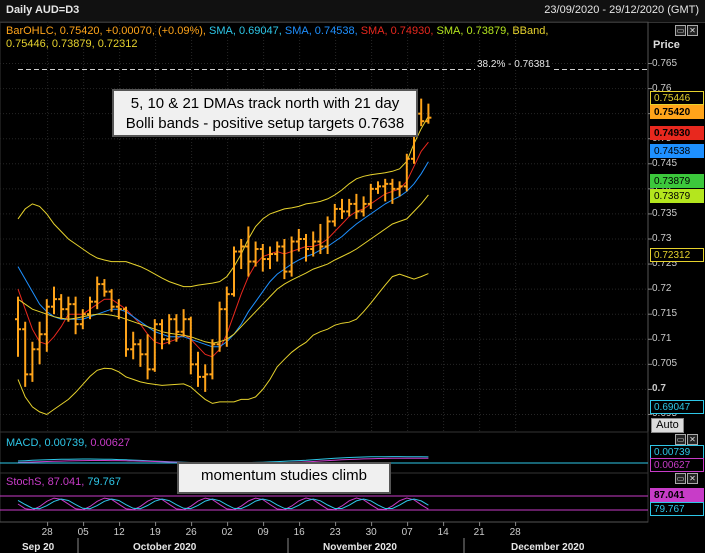  Describe the element at coordinates (165, 547) in the screenshot. I see `month-label: October 2020` at that location.